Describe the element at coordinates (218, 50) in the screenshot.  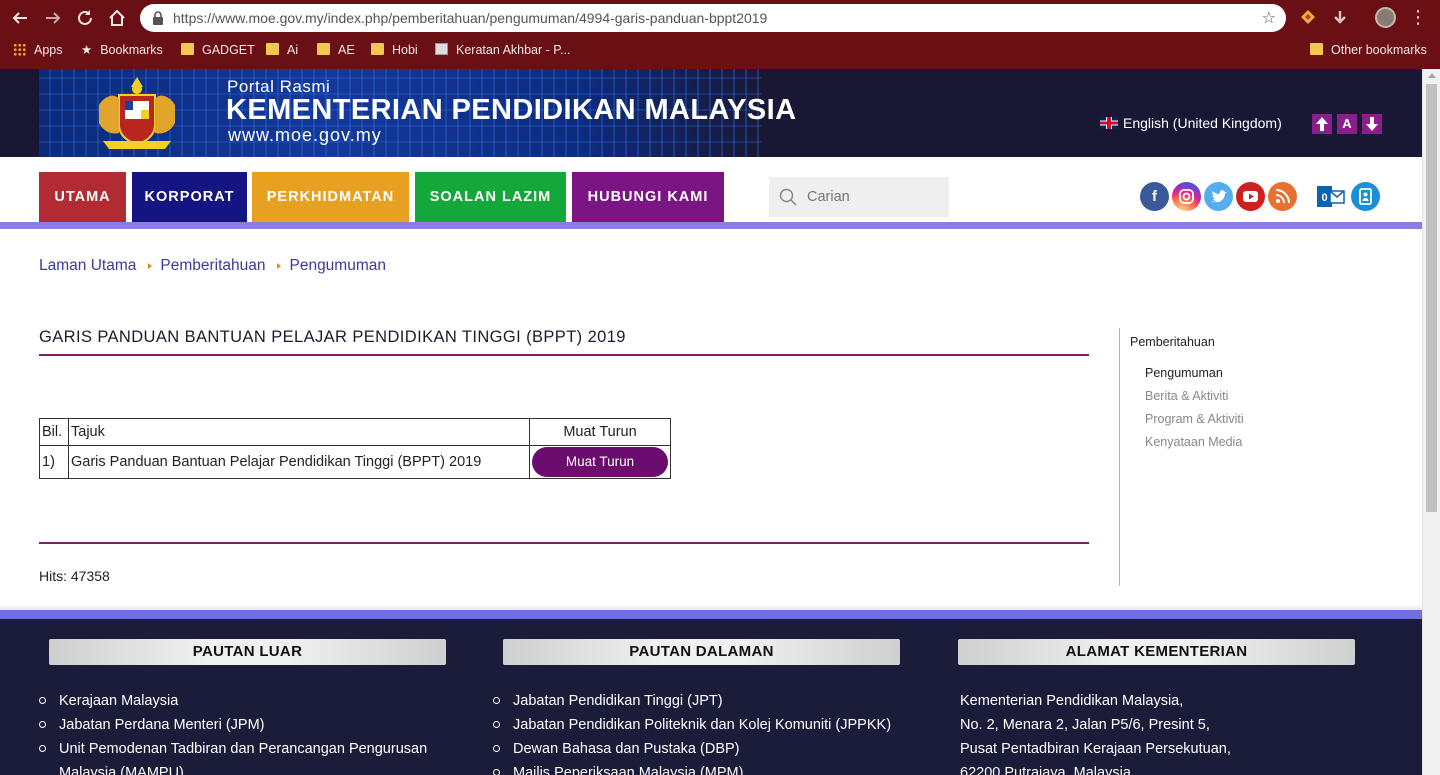
I see `bookmark-gadget: GADGET` at that location.